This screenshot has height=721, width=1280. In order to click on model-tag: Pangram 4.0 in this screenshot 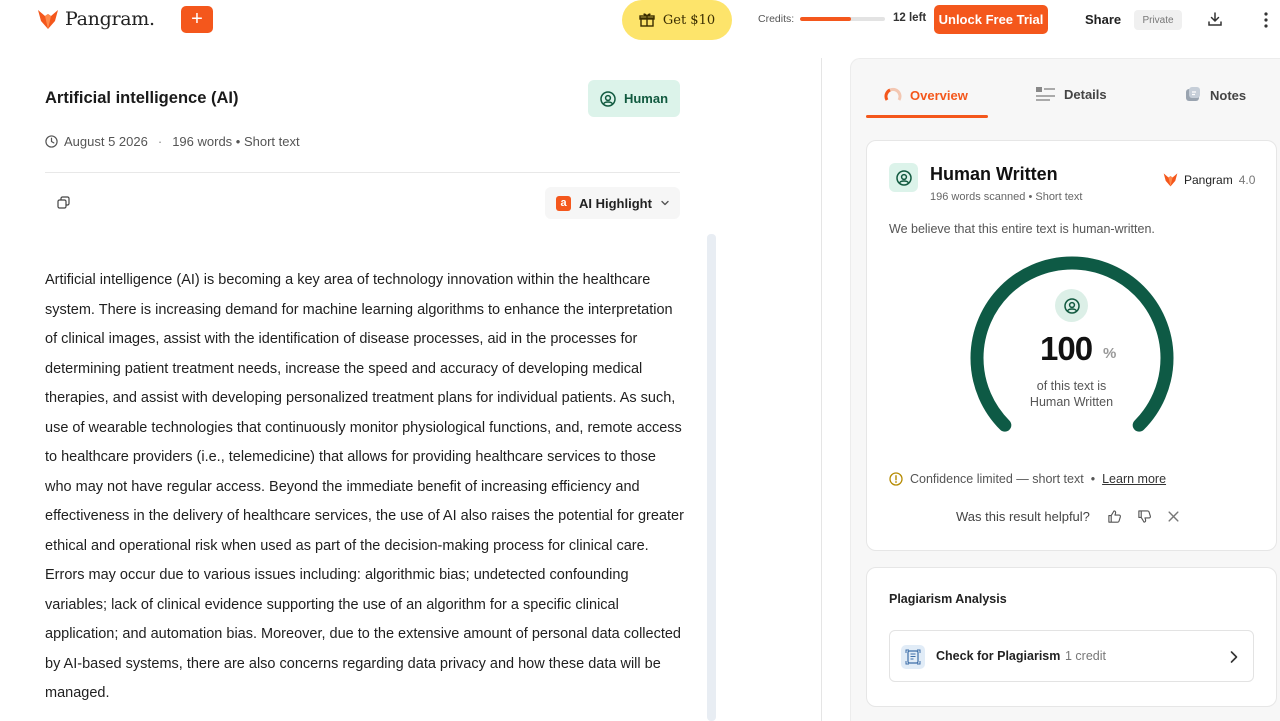, I will do `click(1209, 179)`.